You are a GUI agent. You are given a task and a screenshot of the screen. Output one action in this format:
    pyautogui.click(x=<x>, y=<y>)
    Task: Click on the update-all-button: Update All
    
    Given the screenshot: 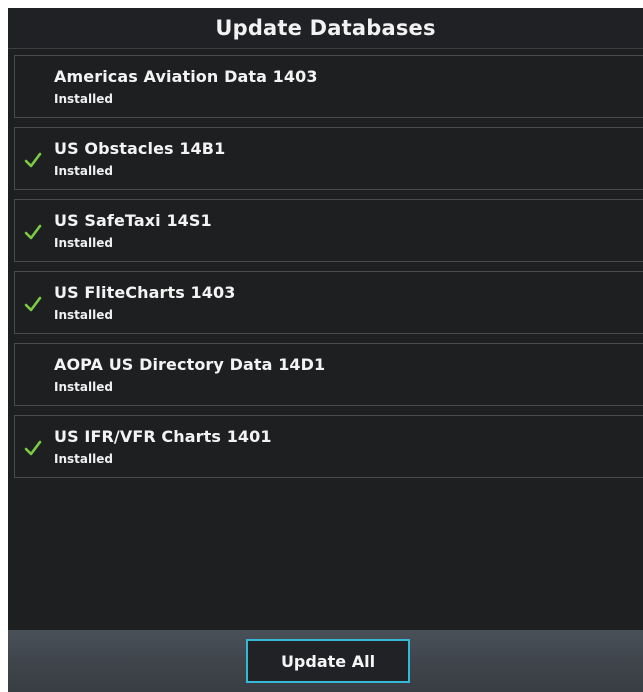 What is the action you would take?
    pyautogui.click(x=328, y=661)
    